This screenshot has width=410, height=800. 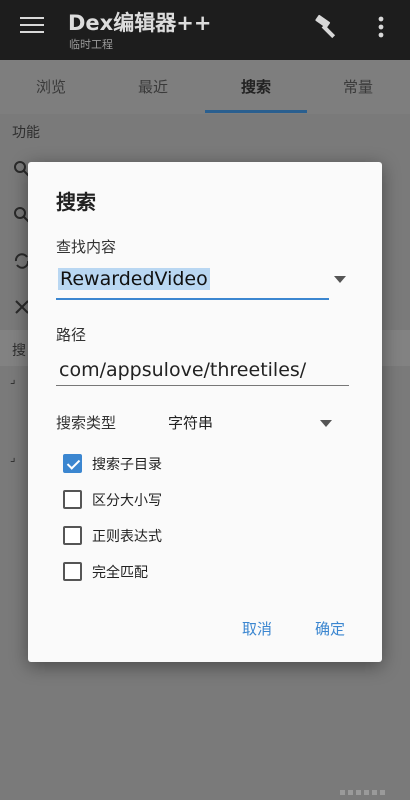 I want to click on path-input: com/appsulove/threetiles/, so click(x=182, y=370).